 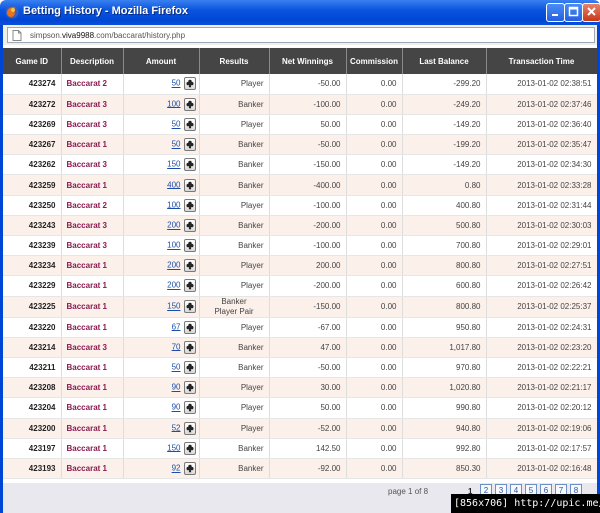 What do you see at coordinates (308, 448) in the screenshot?
I see `cell-net-winnings: 142.50` at bounding box center [308, 448].